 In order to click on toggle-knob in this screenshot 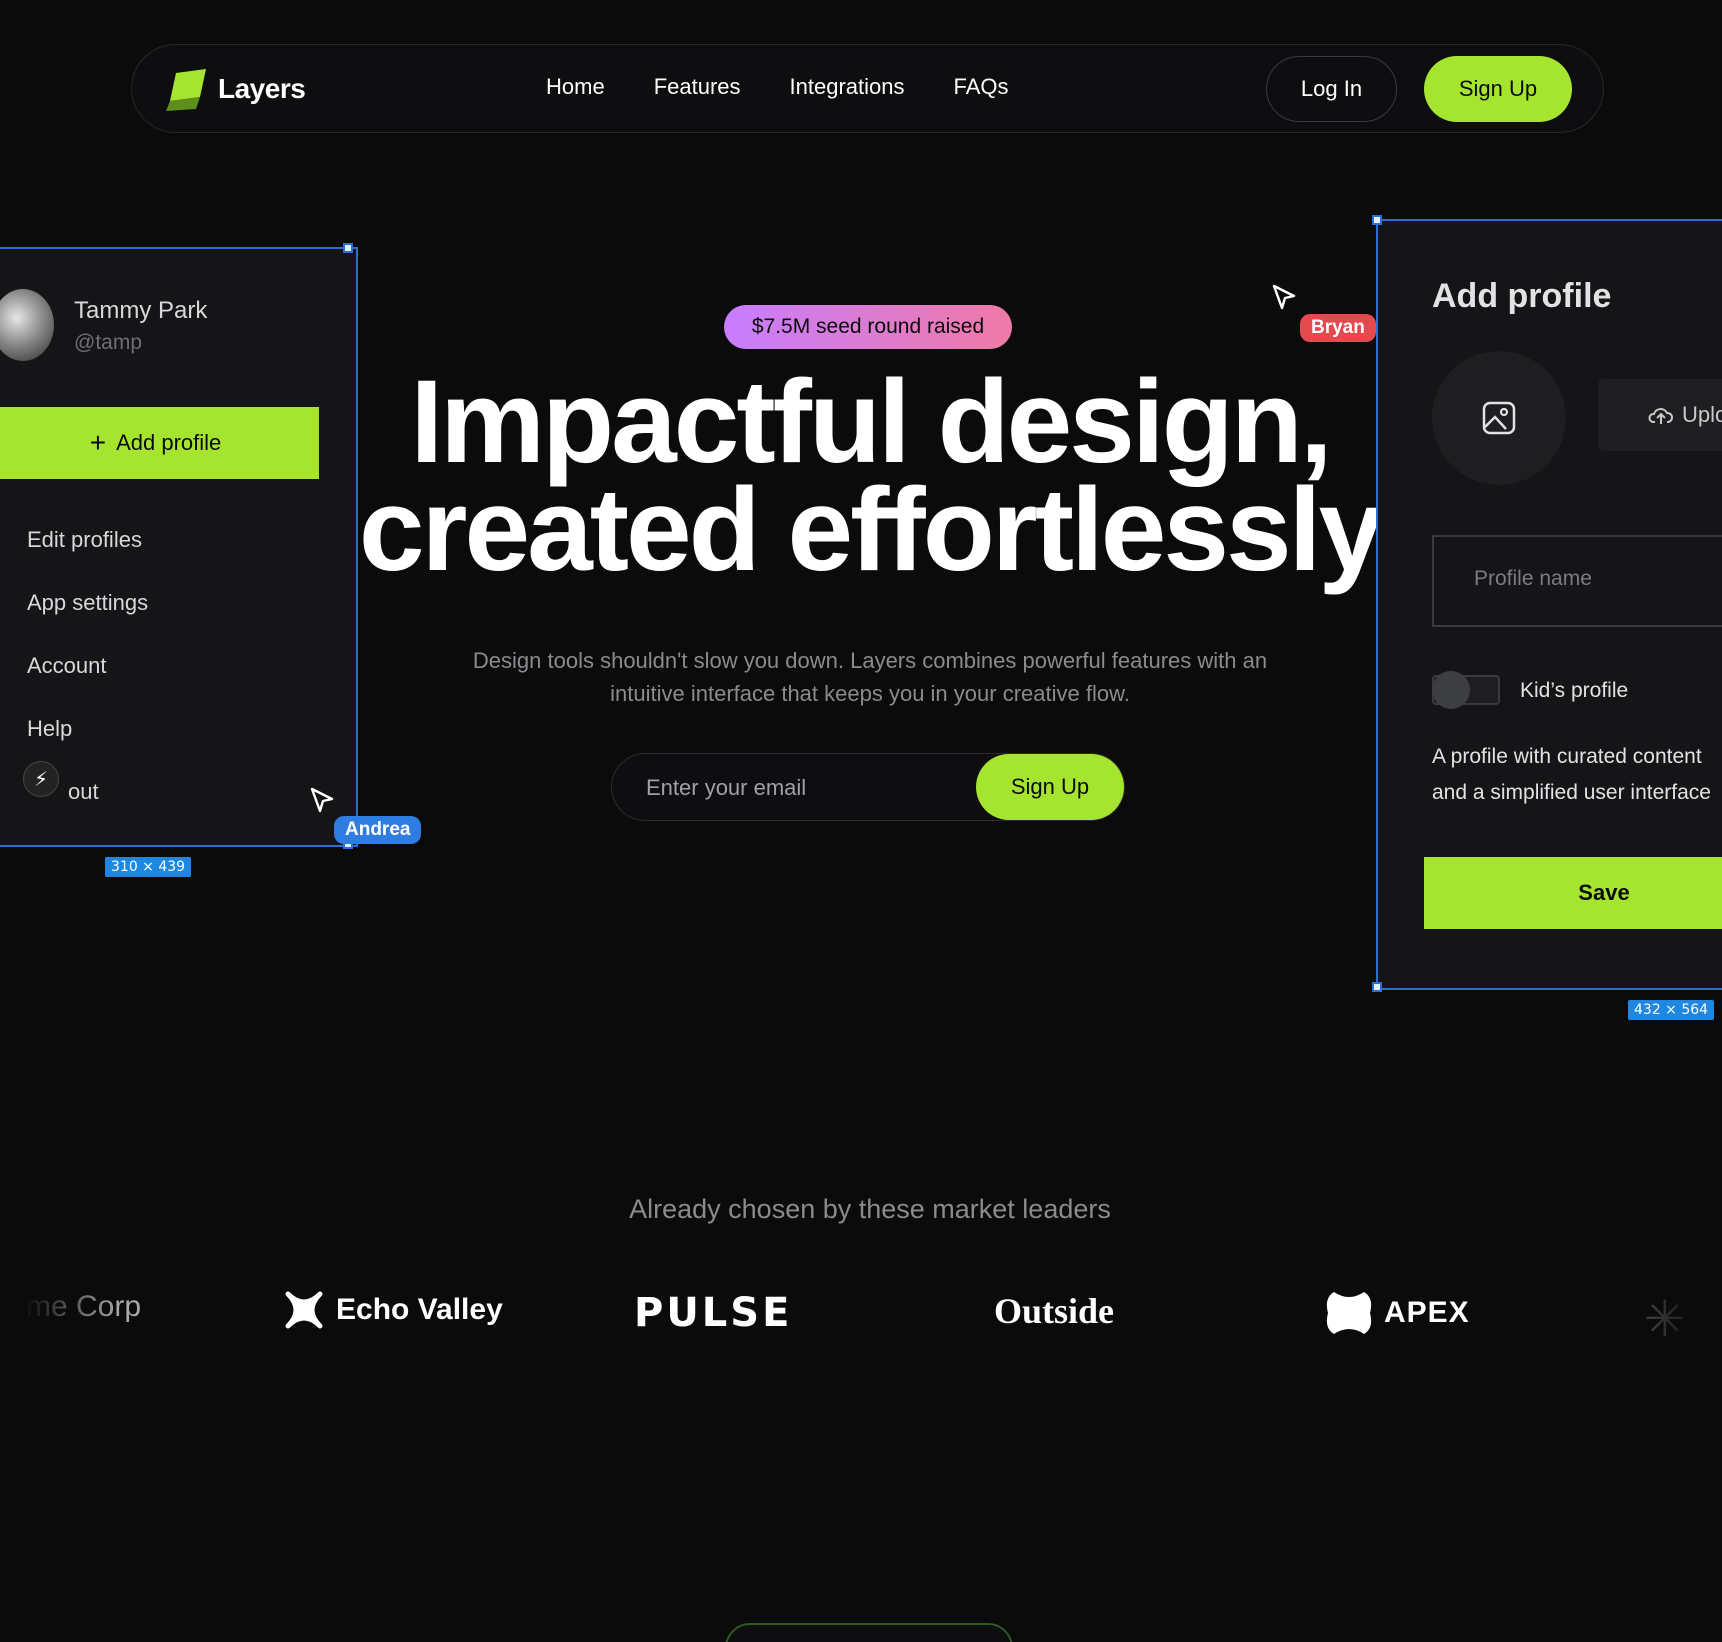, I will do `click(1451, 690)`.